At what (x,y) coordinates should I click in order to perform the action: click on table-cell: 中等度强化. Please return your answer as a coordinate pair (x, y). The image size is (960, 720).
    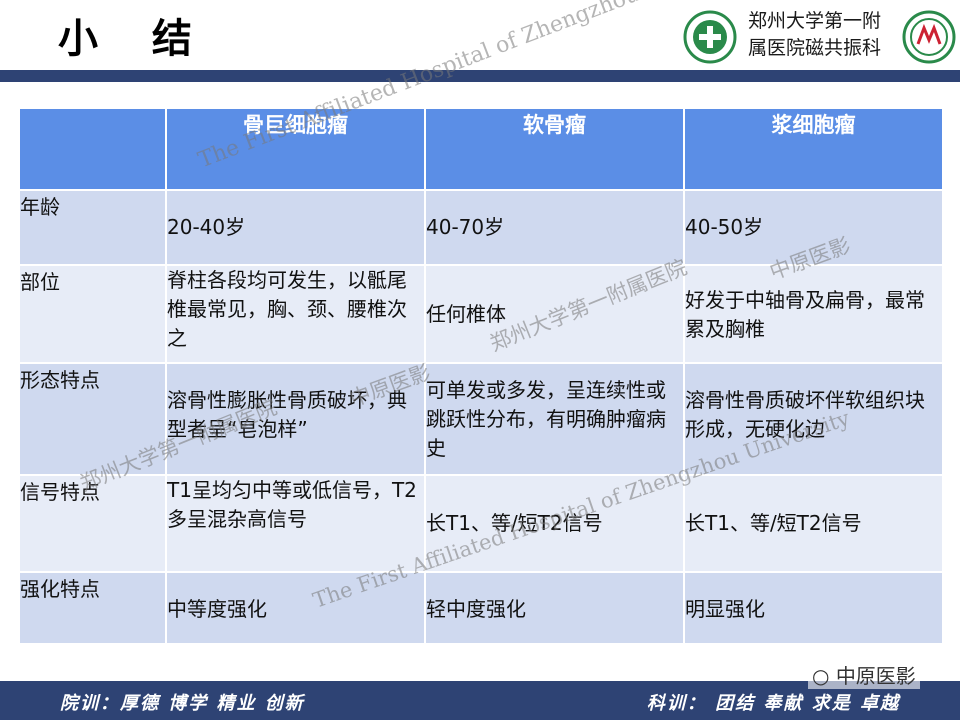
    Looking at the image, I should click on (295, 608).